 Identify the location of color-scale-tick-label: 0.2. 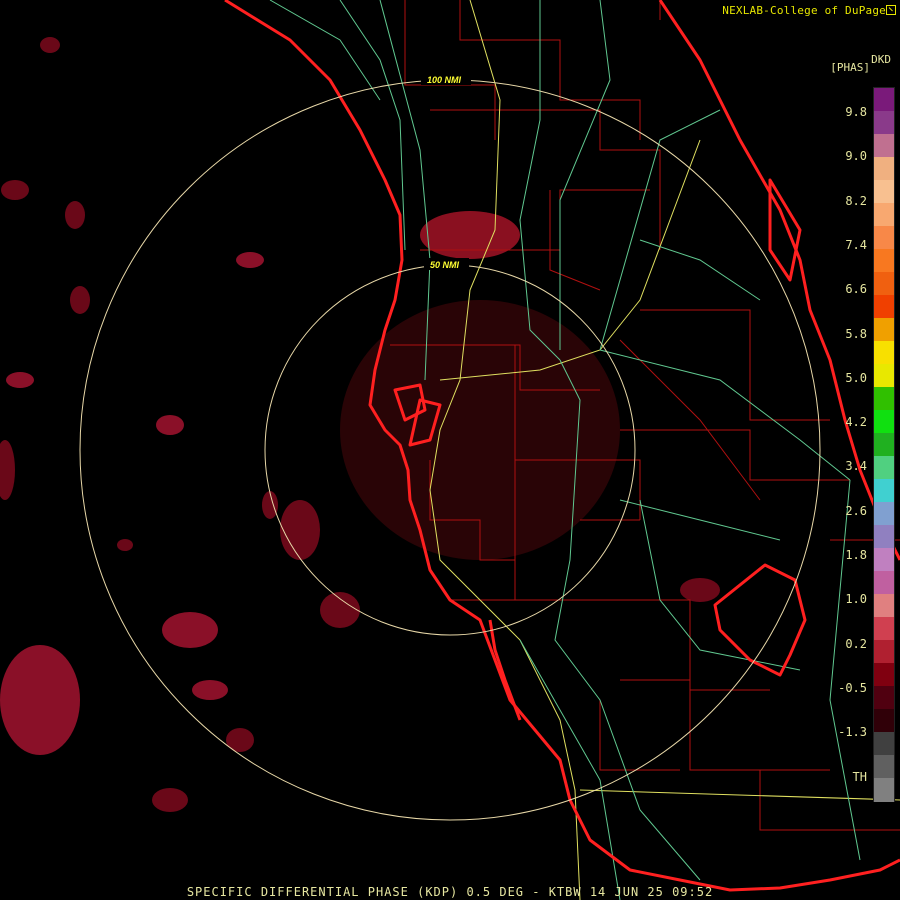
(856, 643).